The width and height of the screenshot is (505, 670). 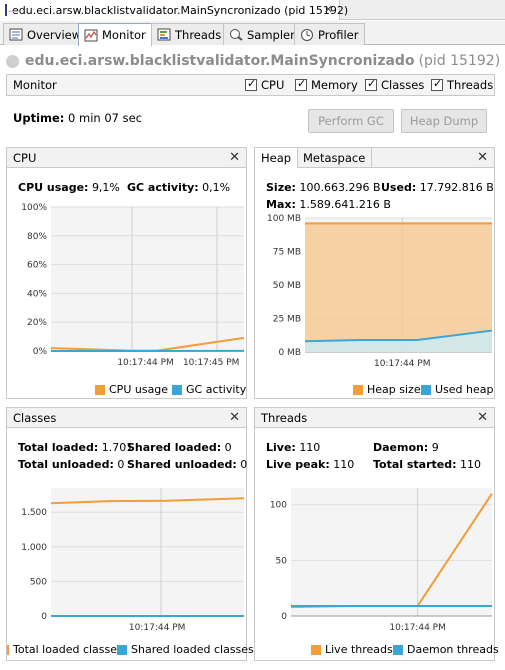 I want to click on y-tick-label: 25 MB, so click(x=287, y=320).